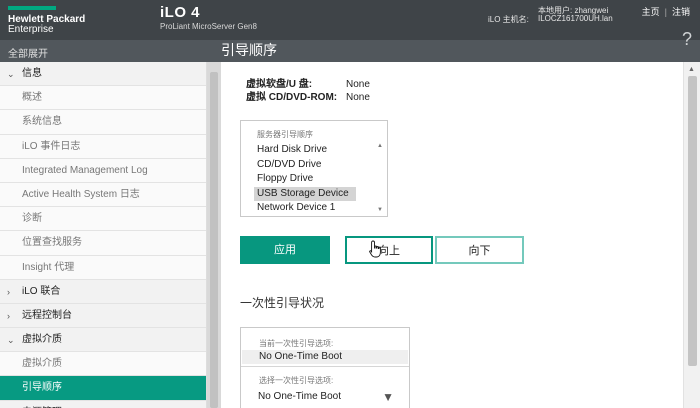 The height and width of the screenshot is (408, 700). What do you see at coordinates (103, 98) in the screenshot?
I see `sidebar-item-1: 概述` at bounding box center [103, 98].